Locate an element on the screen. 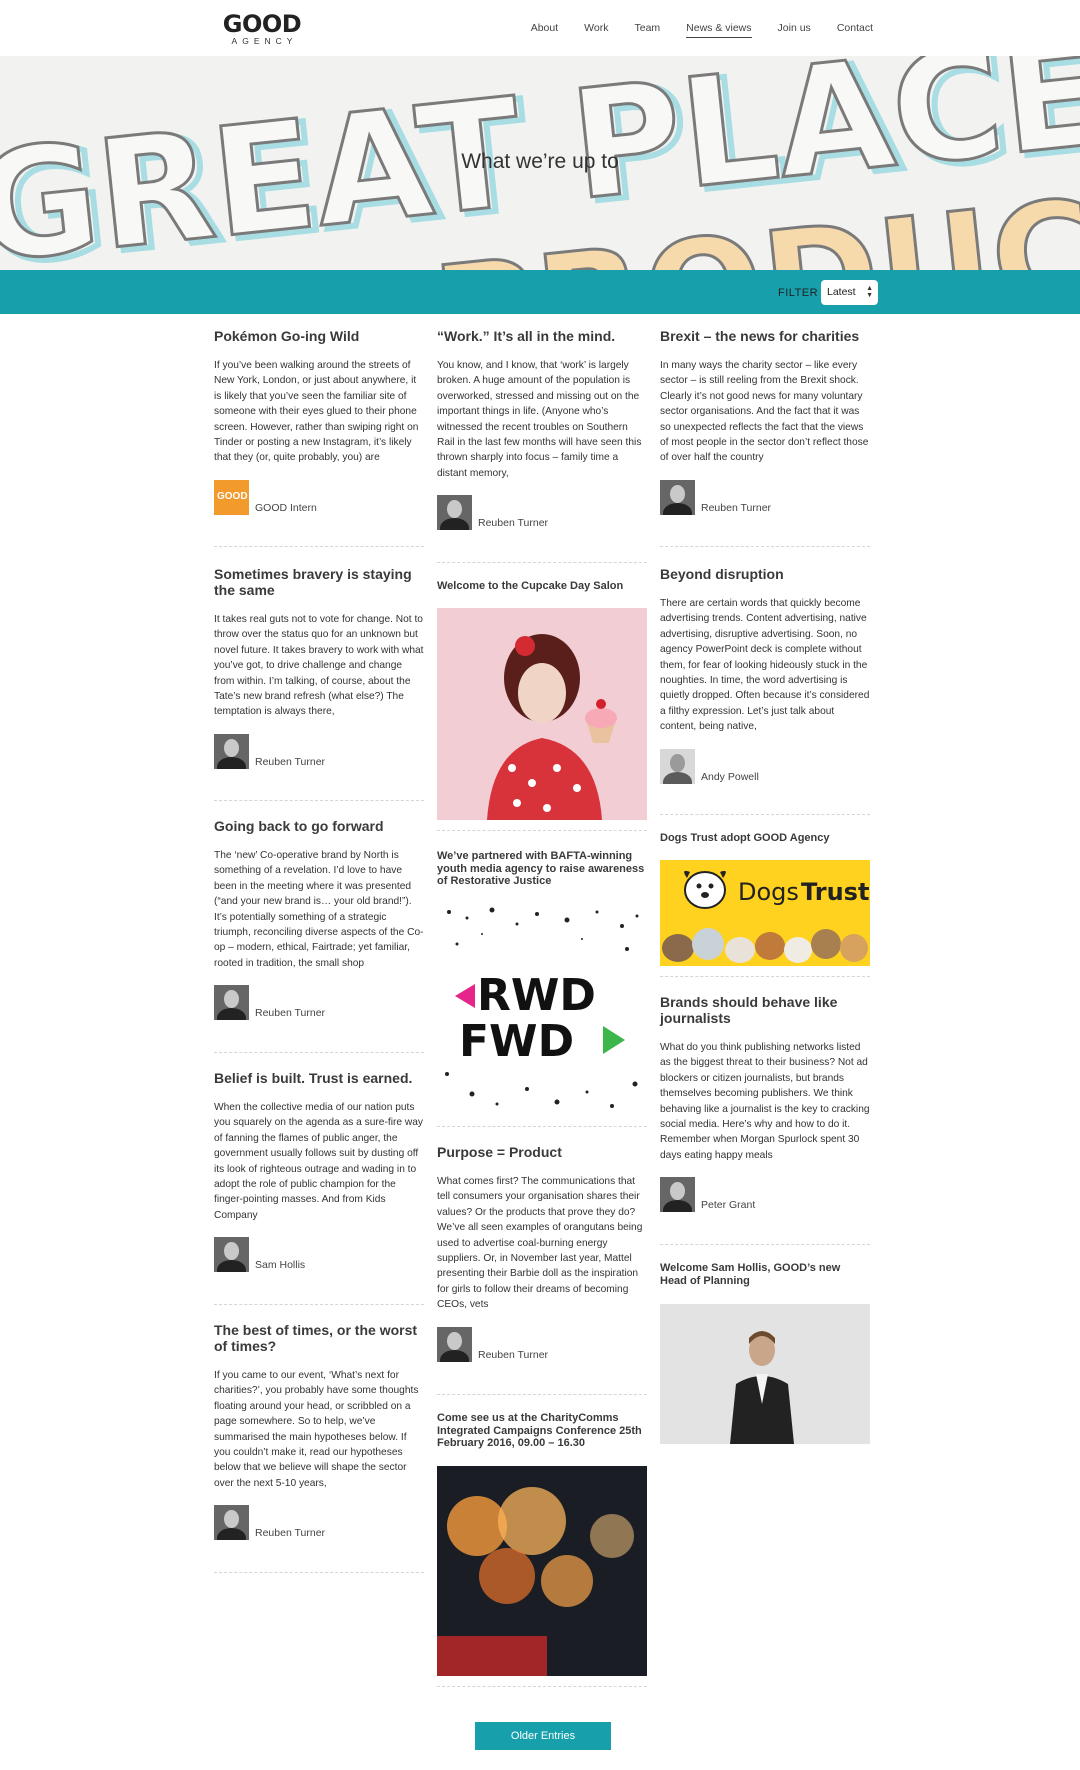 The height and width of the screenshot is (1770, 1080). post-author: GOOD GOOD Intern is located at coordinates (319, 497).